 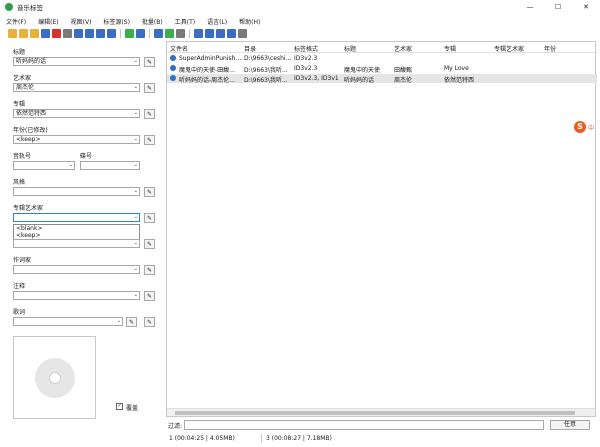 What do you see at coordinates (306, 58) in the screenshot?
I see `cell-tag-format: ID3v2.3` at bounding box center [306, 58].